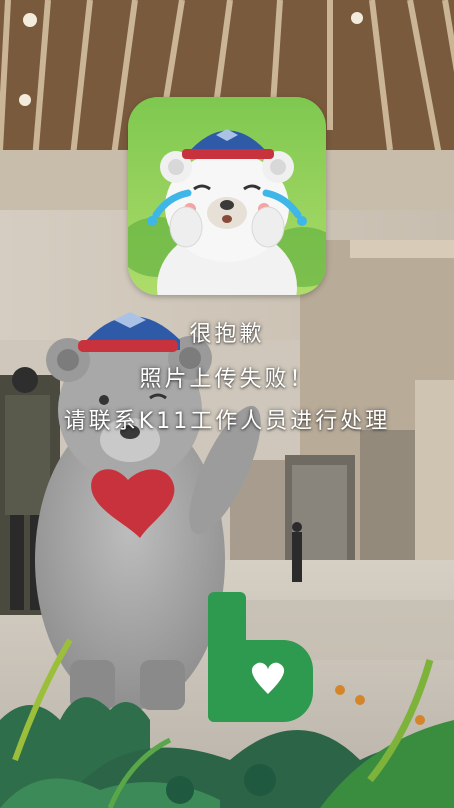  I want to click on error-title: 很抱歉, so click(227, 334).